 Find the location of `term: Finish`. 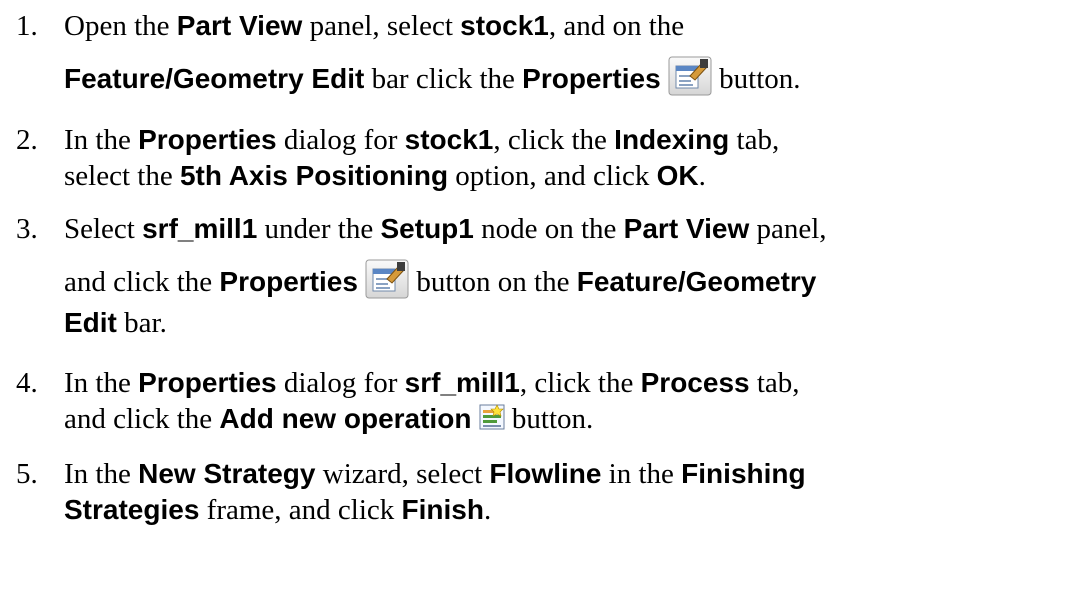

term: Finish is located at coordinates (442, 509).